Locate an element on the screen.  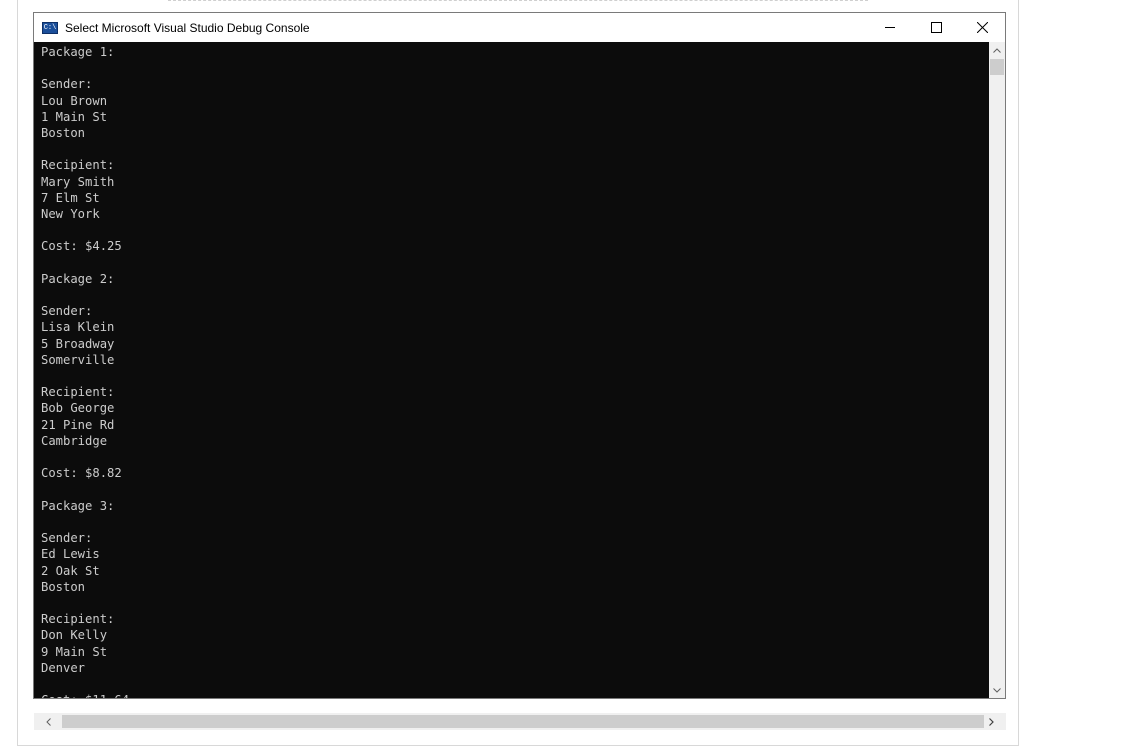
console-line: Package 2: is located at coordinates (78, 278).